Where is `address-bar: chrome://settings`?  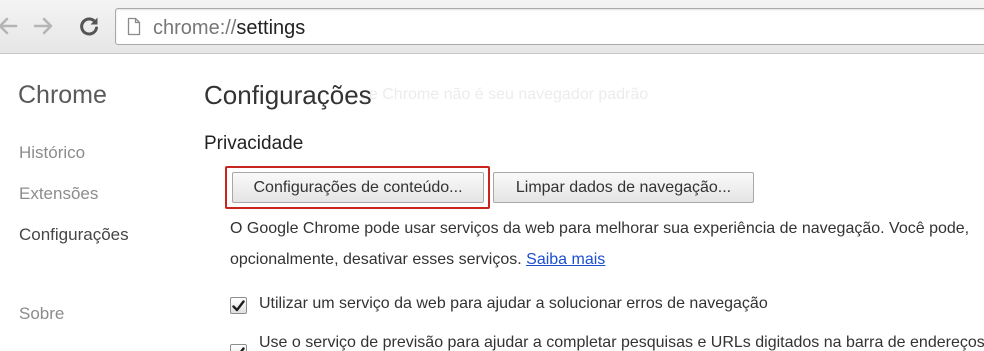 address-bar: chrome://settings is located at coordinates (549, 26).